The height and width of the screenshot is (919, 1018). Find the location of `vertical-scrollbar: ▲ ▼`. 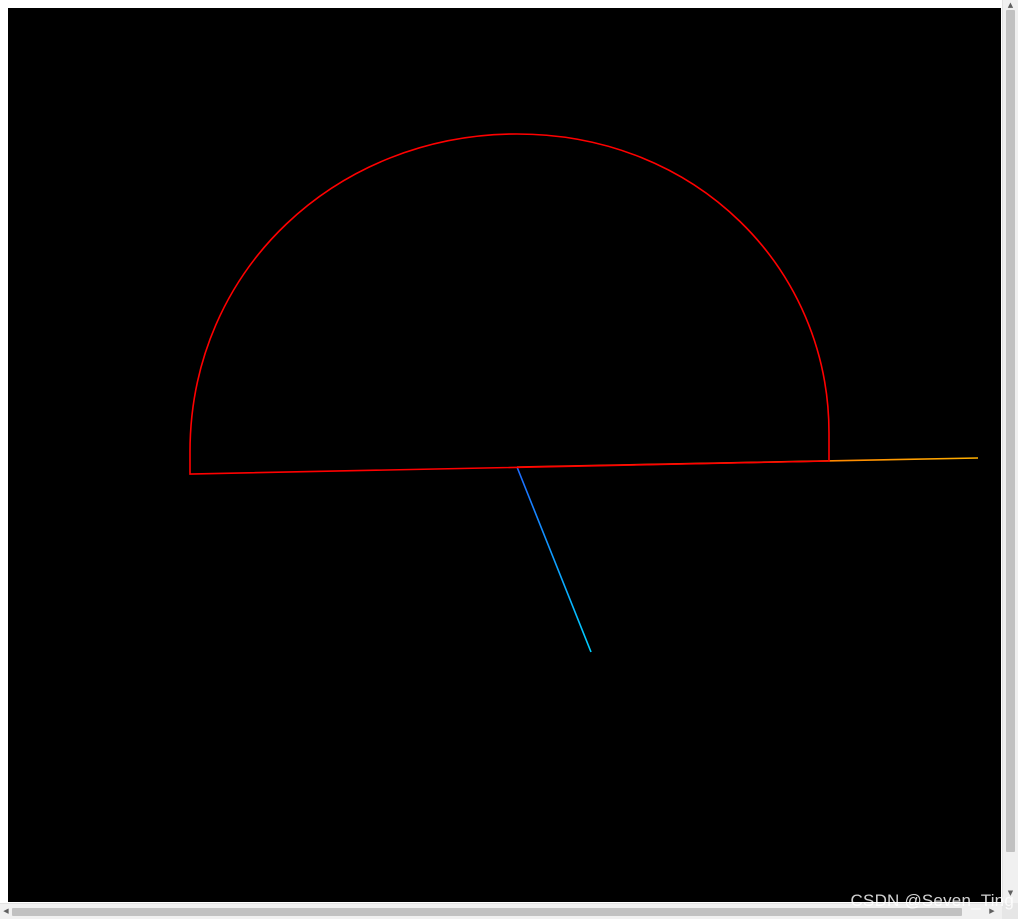

vertical-scrollbar: ▲ ▼ is located at coordinates (1010, 459).